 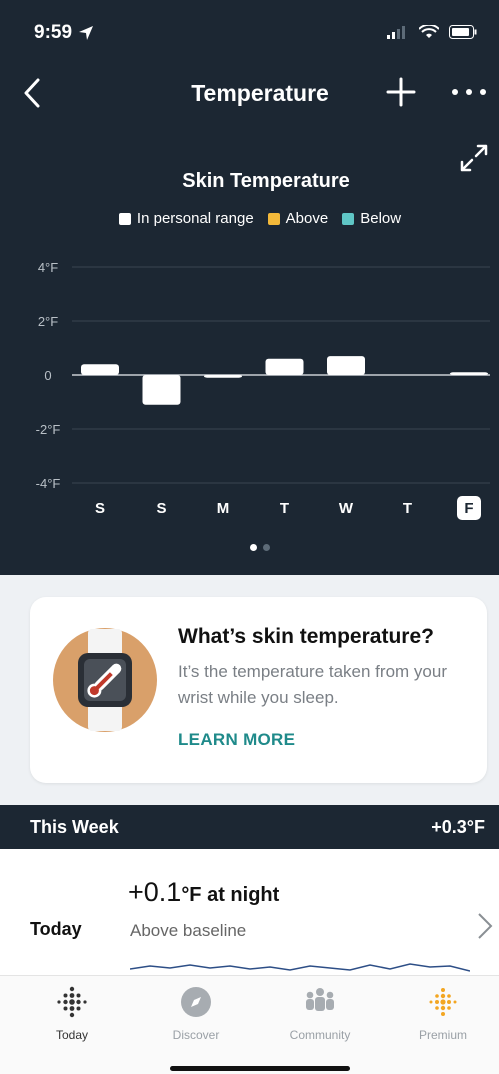 I want to click on today-label: Today, so click(x=56, y=929).